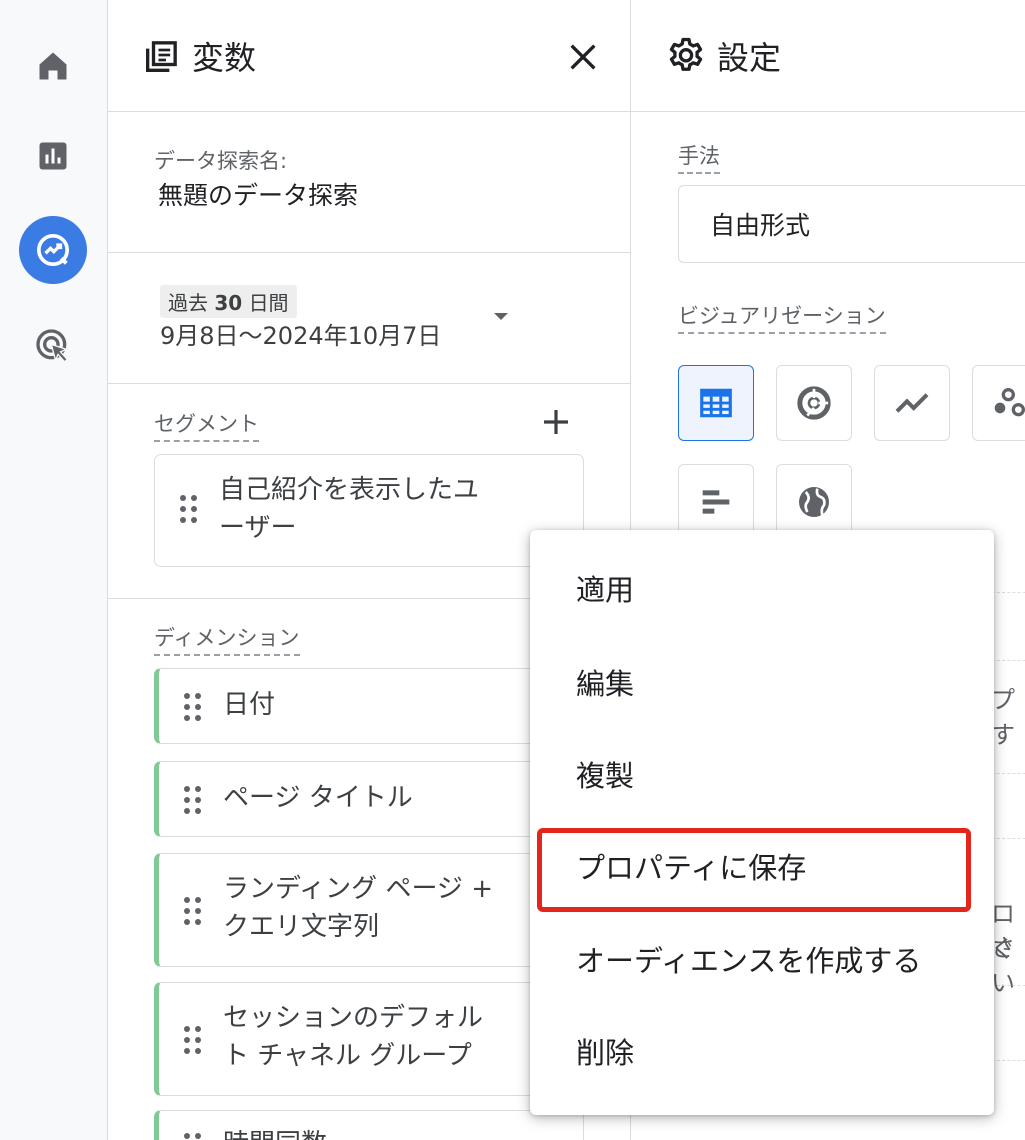 Image resolution: width=1025 pixels, height=1140 pixels. What do you see at coordinates (1009, 402) in the screenshot?
I see `scatter-icon` at bounding box center [1009, 402].